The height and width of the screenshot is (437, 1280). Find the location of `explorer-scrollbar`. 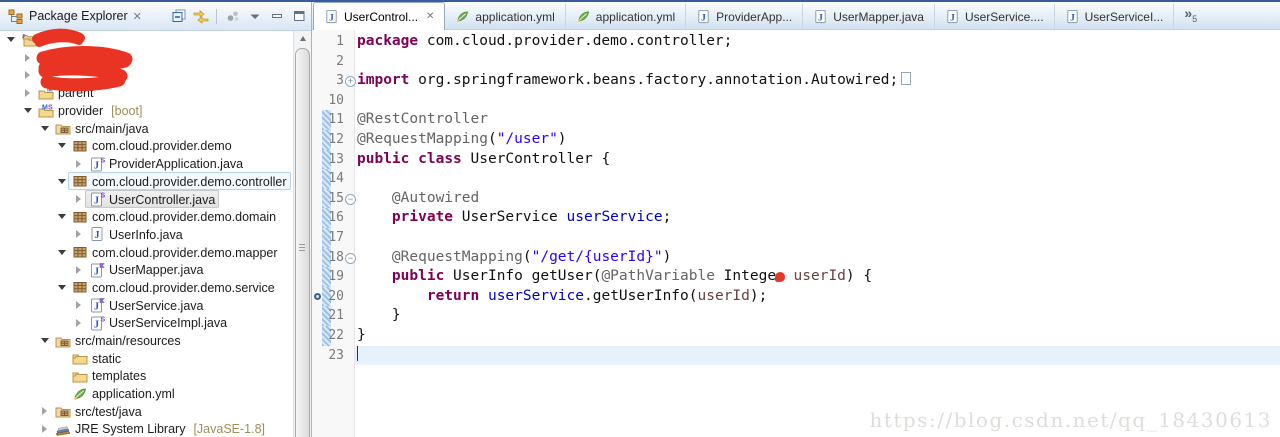

explorer-scrollbar is located at coordinates (302, 234).